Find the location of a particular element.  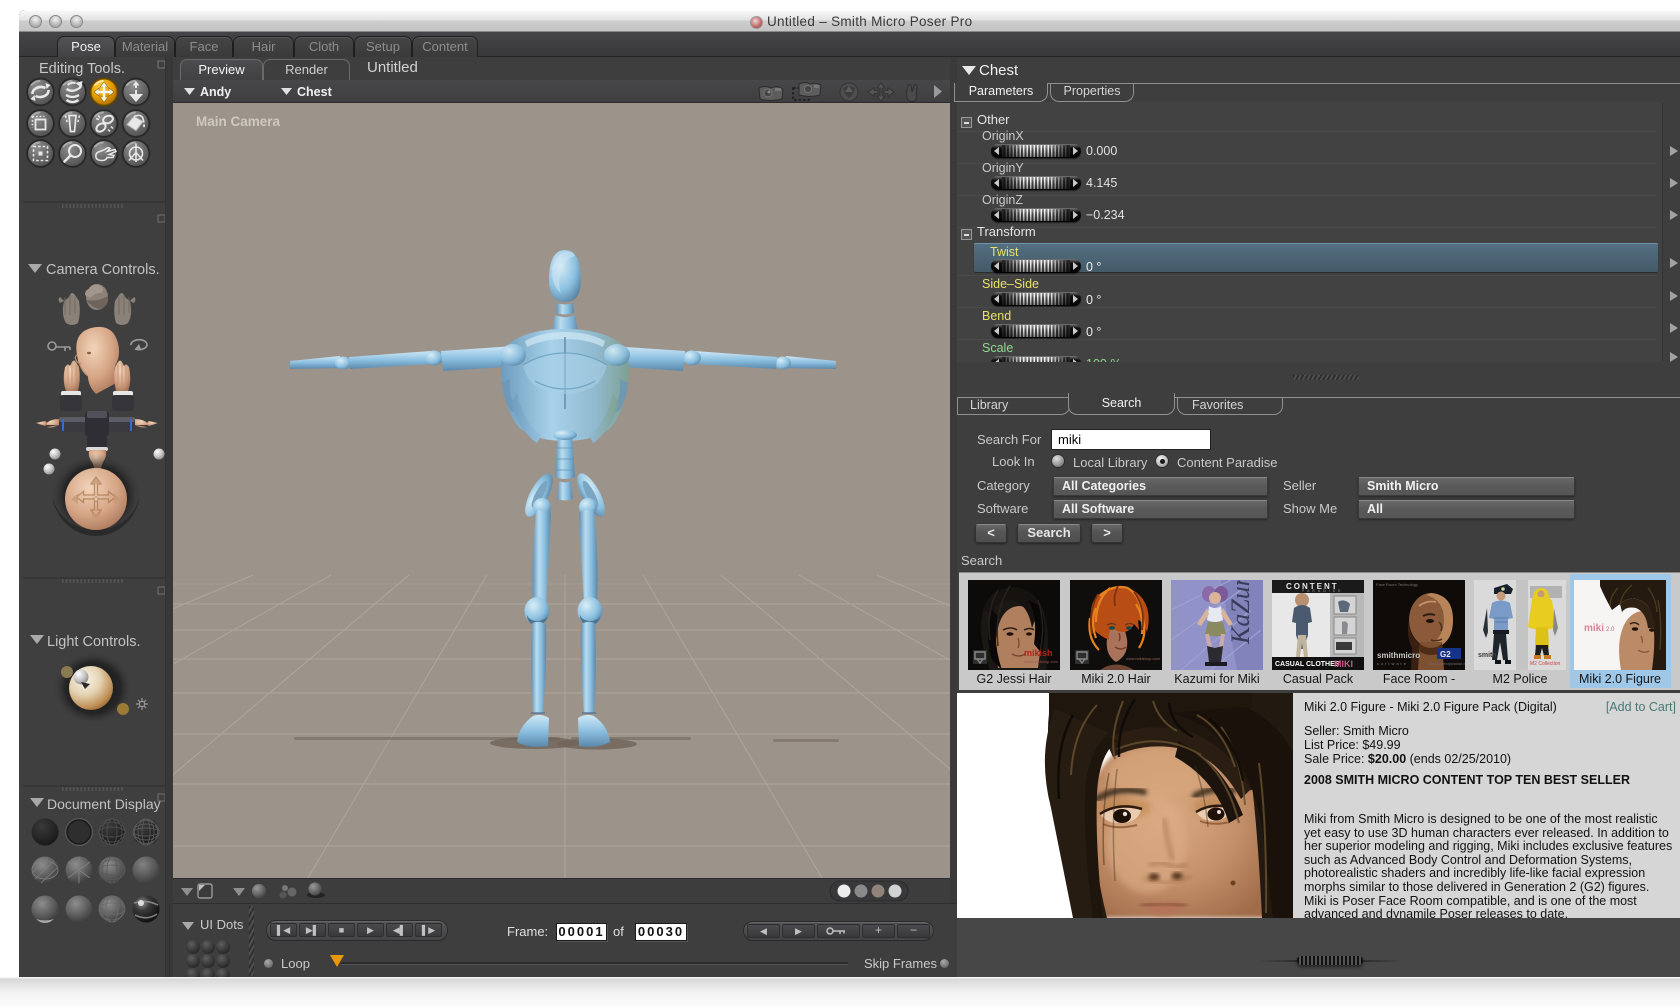

svg-text: CASUAL CLOTHES is located at coordinates (1307, 664).